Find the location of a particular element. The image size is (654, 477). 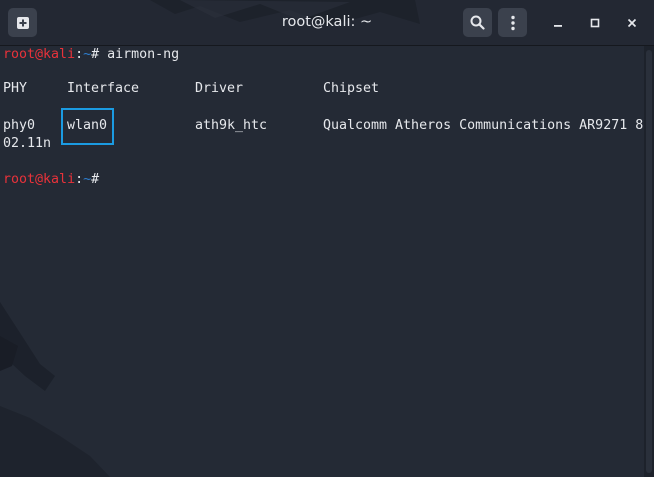

table-header-row: PHY Interface Driver Chipset is located at coordinates (323, 89).